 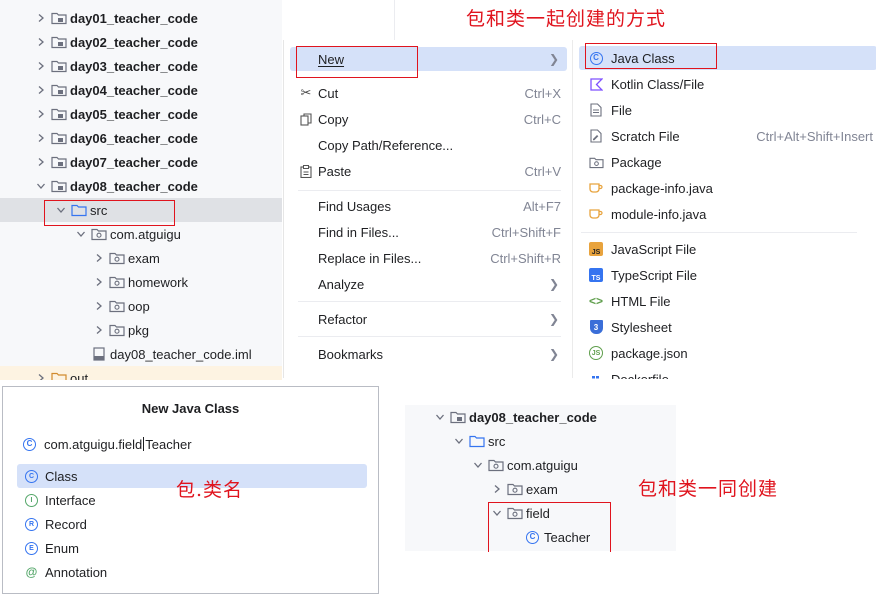 I want to click on result-row-src: src, so click(x=540, y=441).